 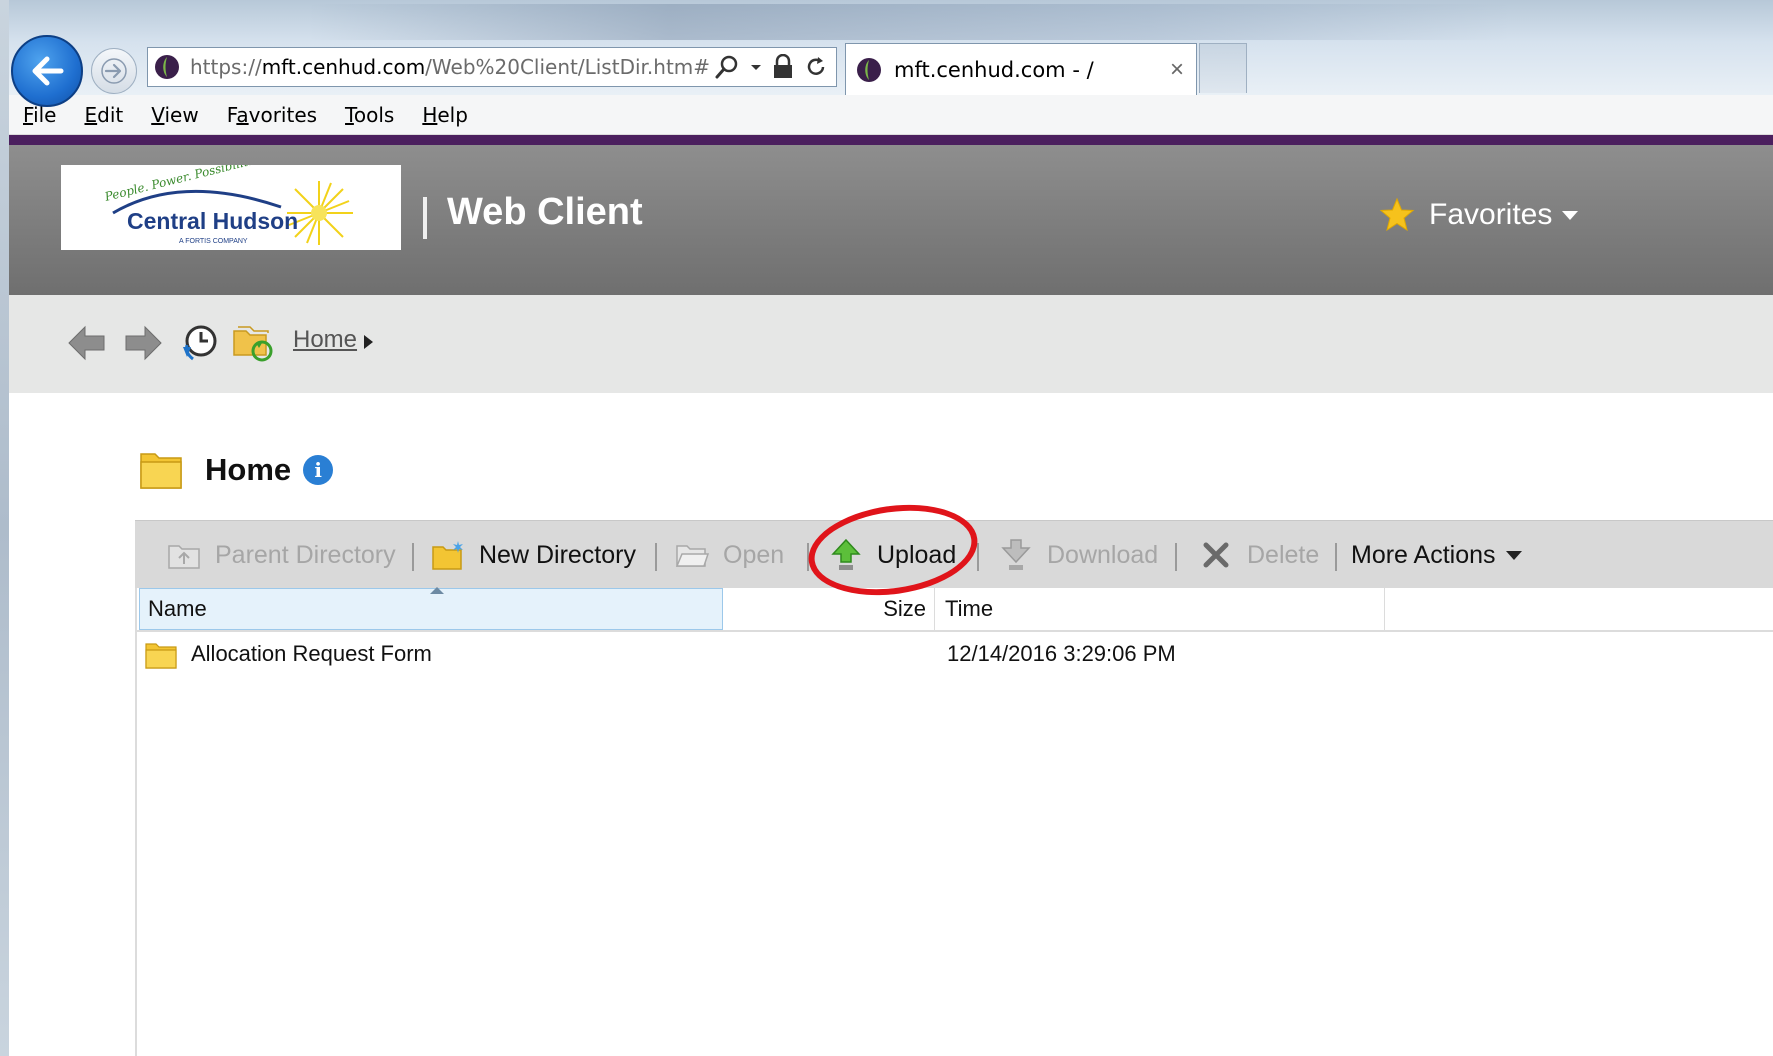 I want to click on menu-favorites-accel: a, so click(x=242, y=114).